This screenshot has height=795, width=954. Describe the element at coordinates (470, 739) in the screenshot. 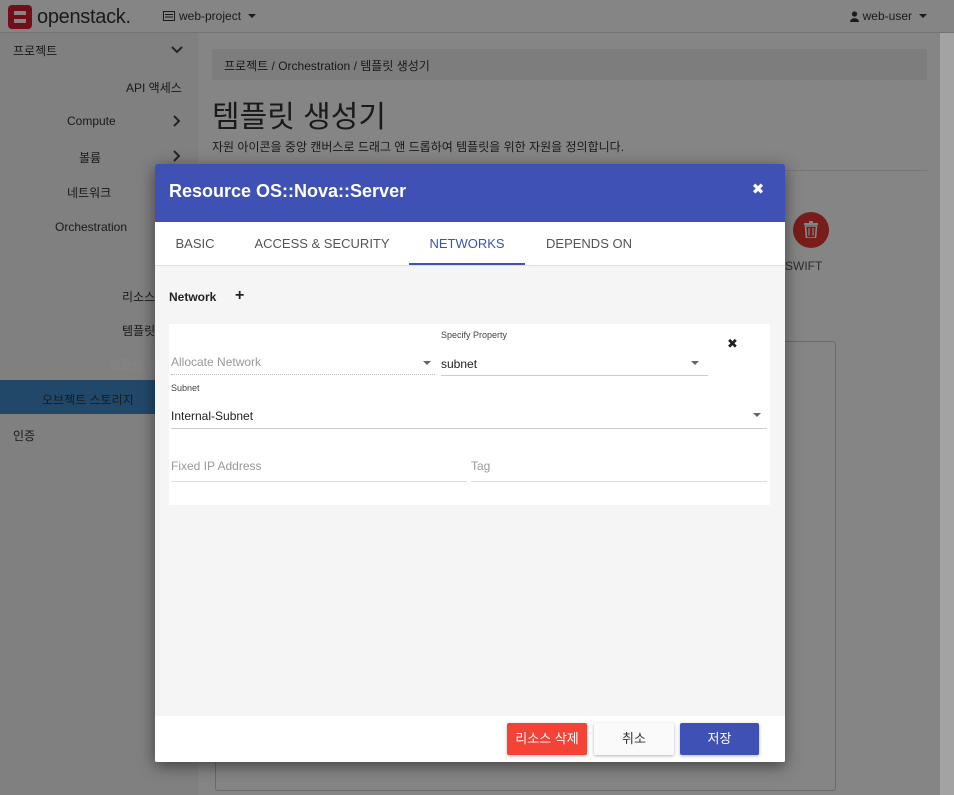

I see `modal-footer: 리소스 삭제 취소 저장` at that location.